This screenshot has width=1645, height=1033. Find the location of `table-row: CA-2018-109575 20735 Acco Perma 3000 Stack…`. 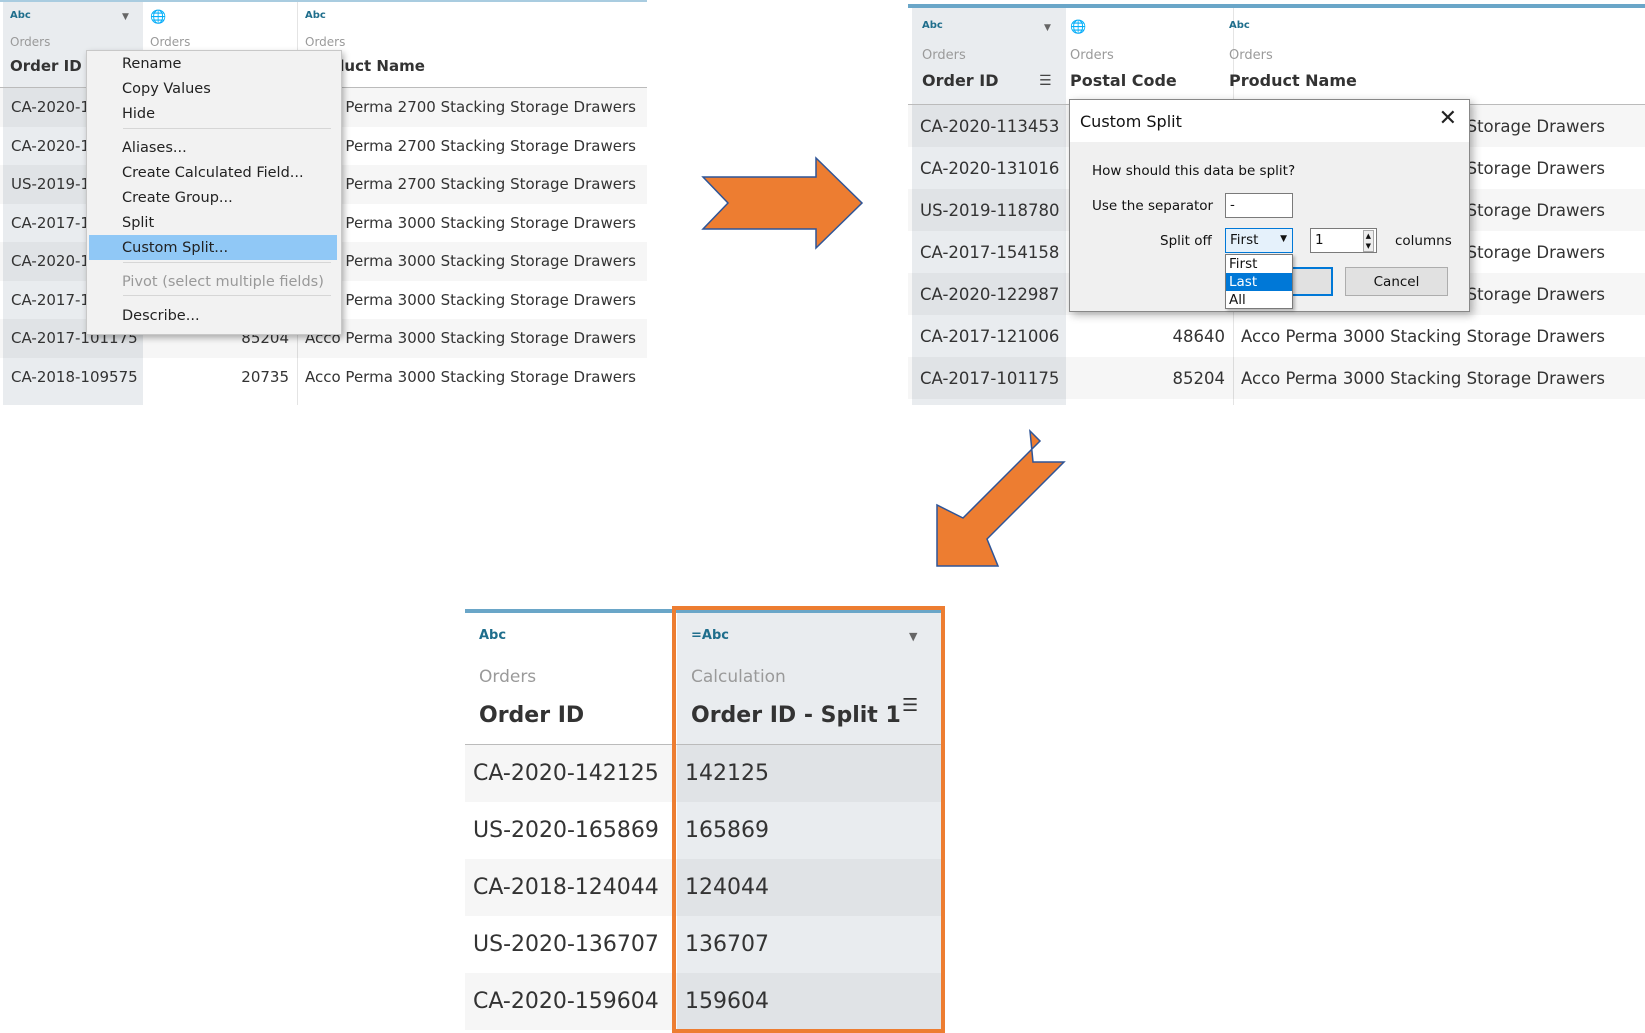

table-row: CA-2018-109575 20735 Acco Perma 3000 Stack… is located at coordinates (323, 377).